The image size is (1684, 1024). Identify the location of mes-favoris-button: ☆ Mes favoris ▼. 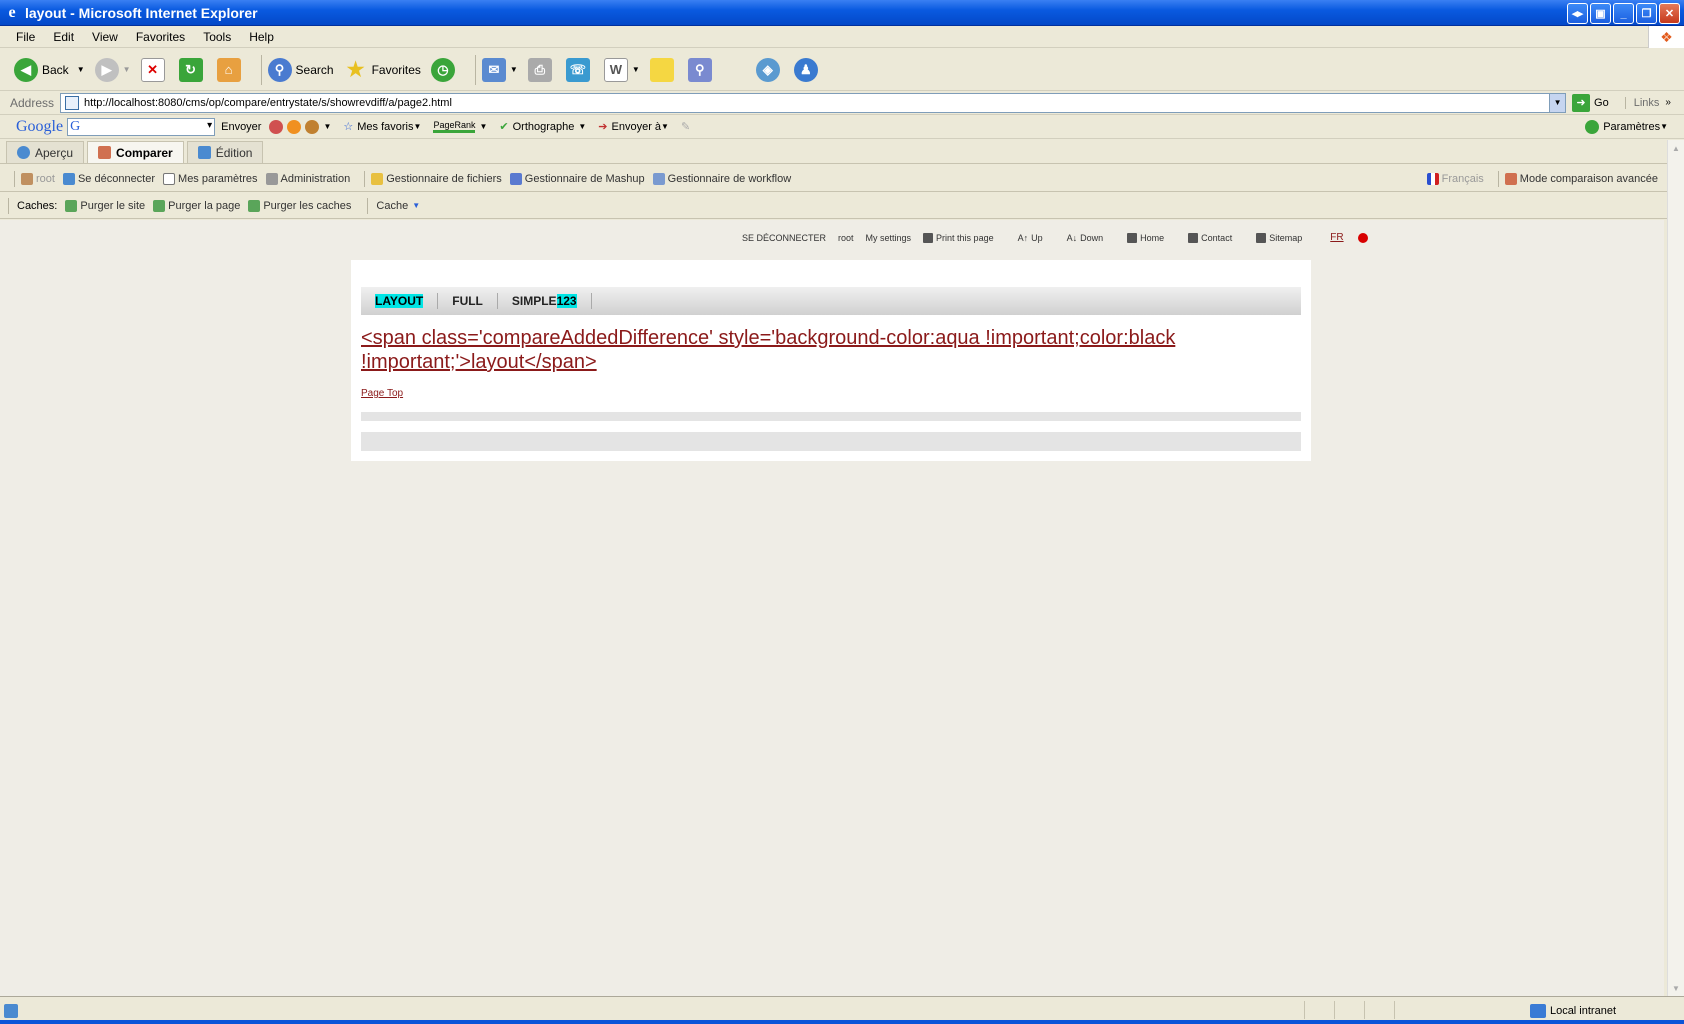
(382, 127).